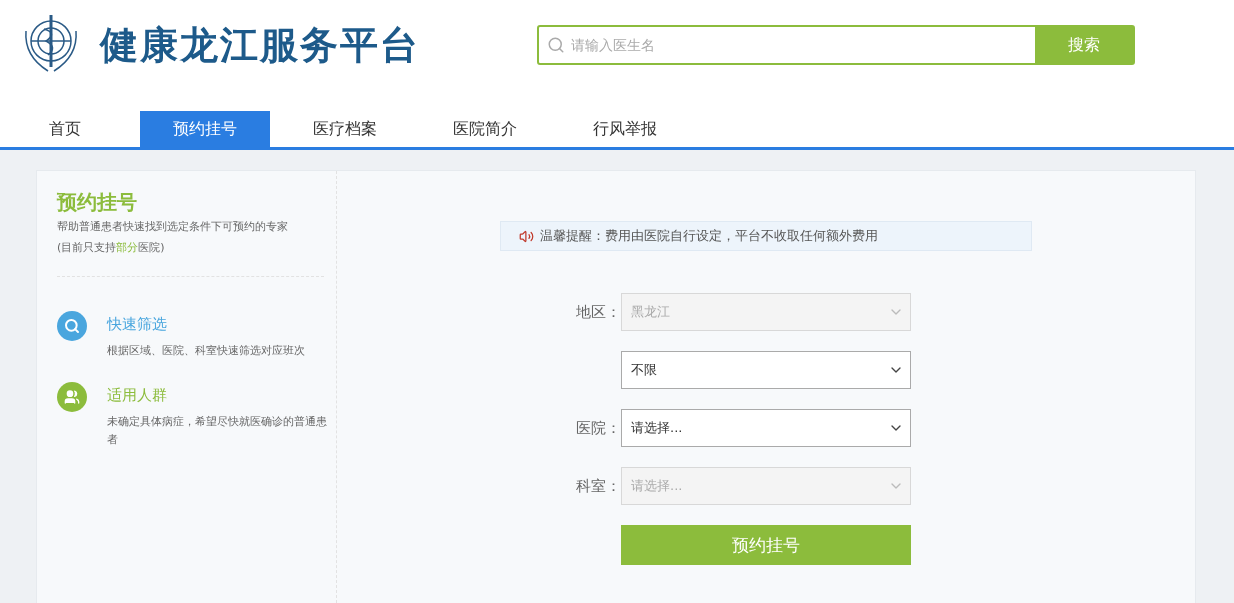 The image size is (1234, 603). What do you see at coordinates (598, 428) in the screenshot?
I see `field-label: 医院：` at bounding box center [598, 428].